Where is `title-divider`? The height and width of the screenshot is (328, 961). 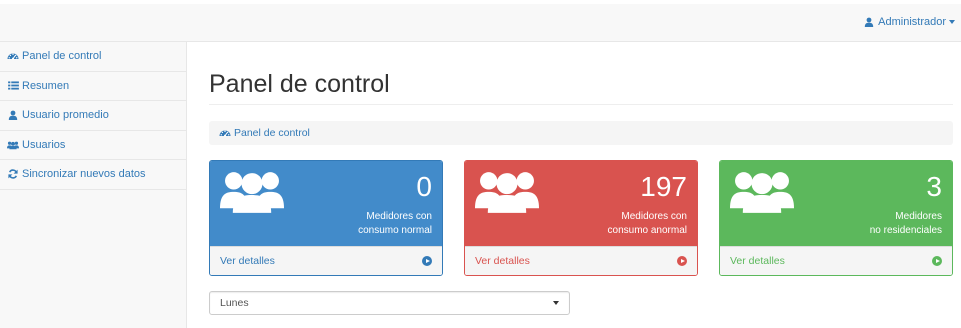
title-divider is located at coordinates (581, 104).